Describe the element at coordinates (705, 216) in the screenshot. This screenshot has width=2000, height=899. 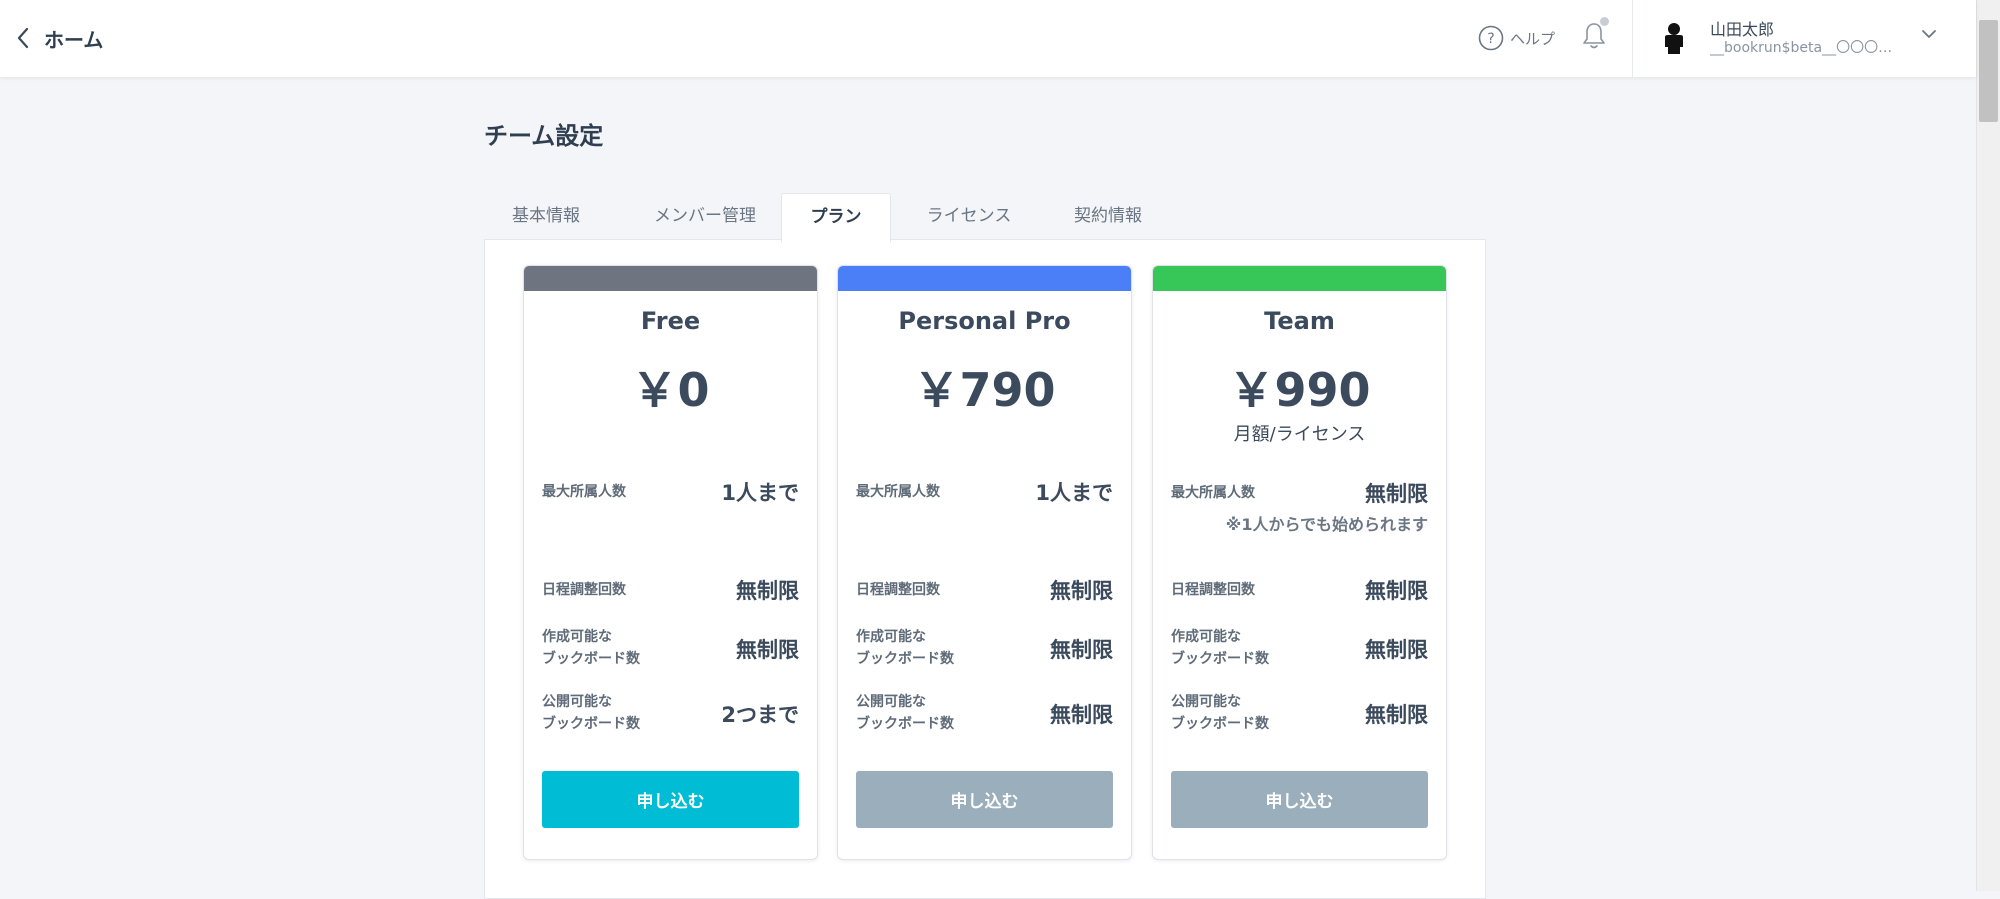
I see `tab-member-management: メンバー管理` at that location.